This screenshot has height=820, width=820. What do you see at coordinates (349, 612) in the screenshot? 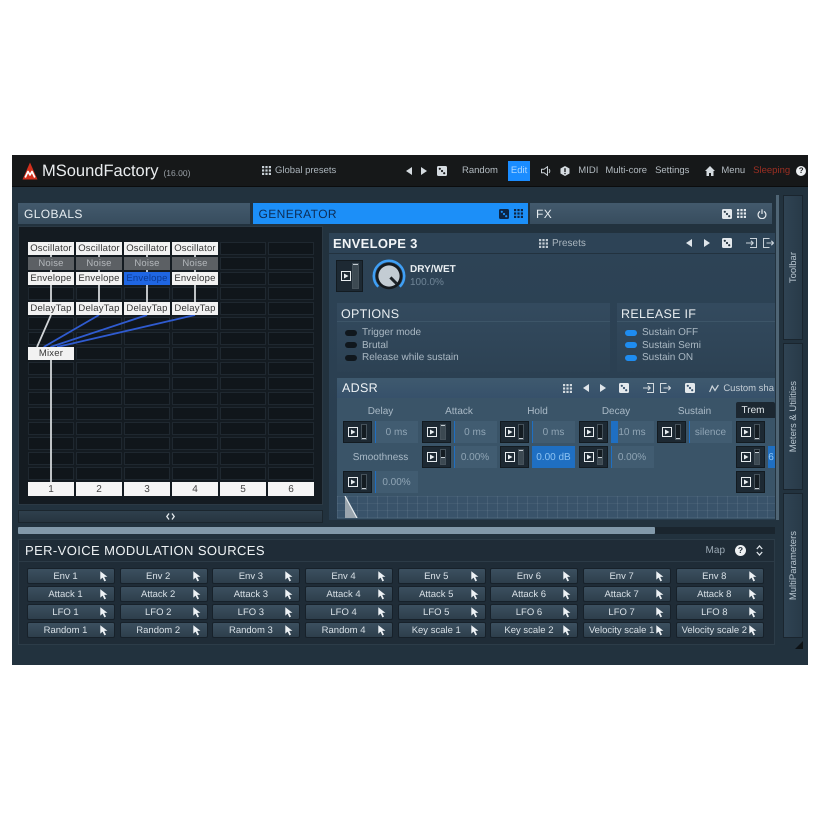
I see `modulation-source-button: LFO 4` at bounding box center [349, 612].